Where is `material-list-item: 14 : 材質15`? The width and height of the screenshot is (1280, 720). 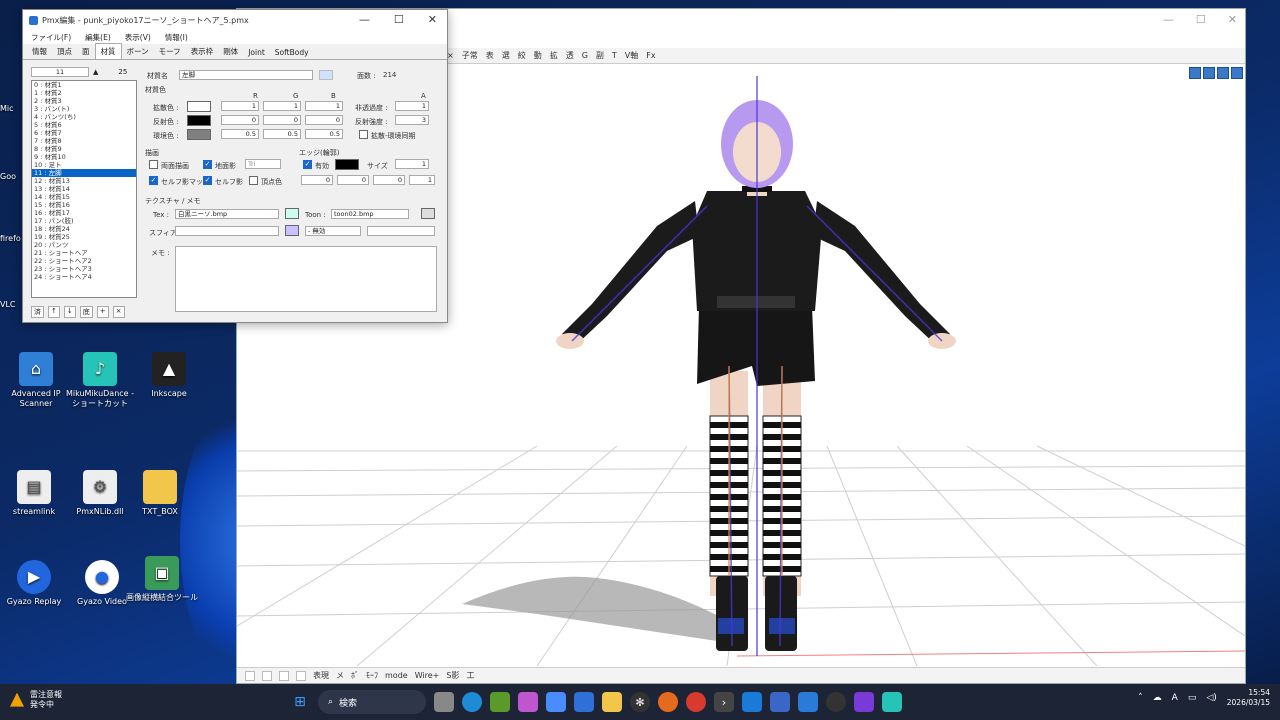 material-list-item: 14 : 材質15 is located at coordinates (84, 197).